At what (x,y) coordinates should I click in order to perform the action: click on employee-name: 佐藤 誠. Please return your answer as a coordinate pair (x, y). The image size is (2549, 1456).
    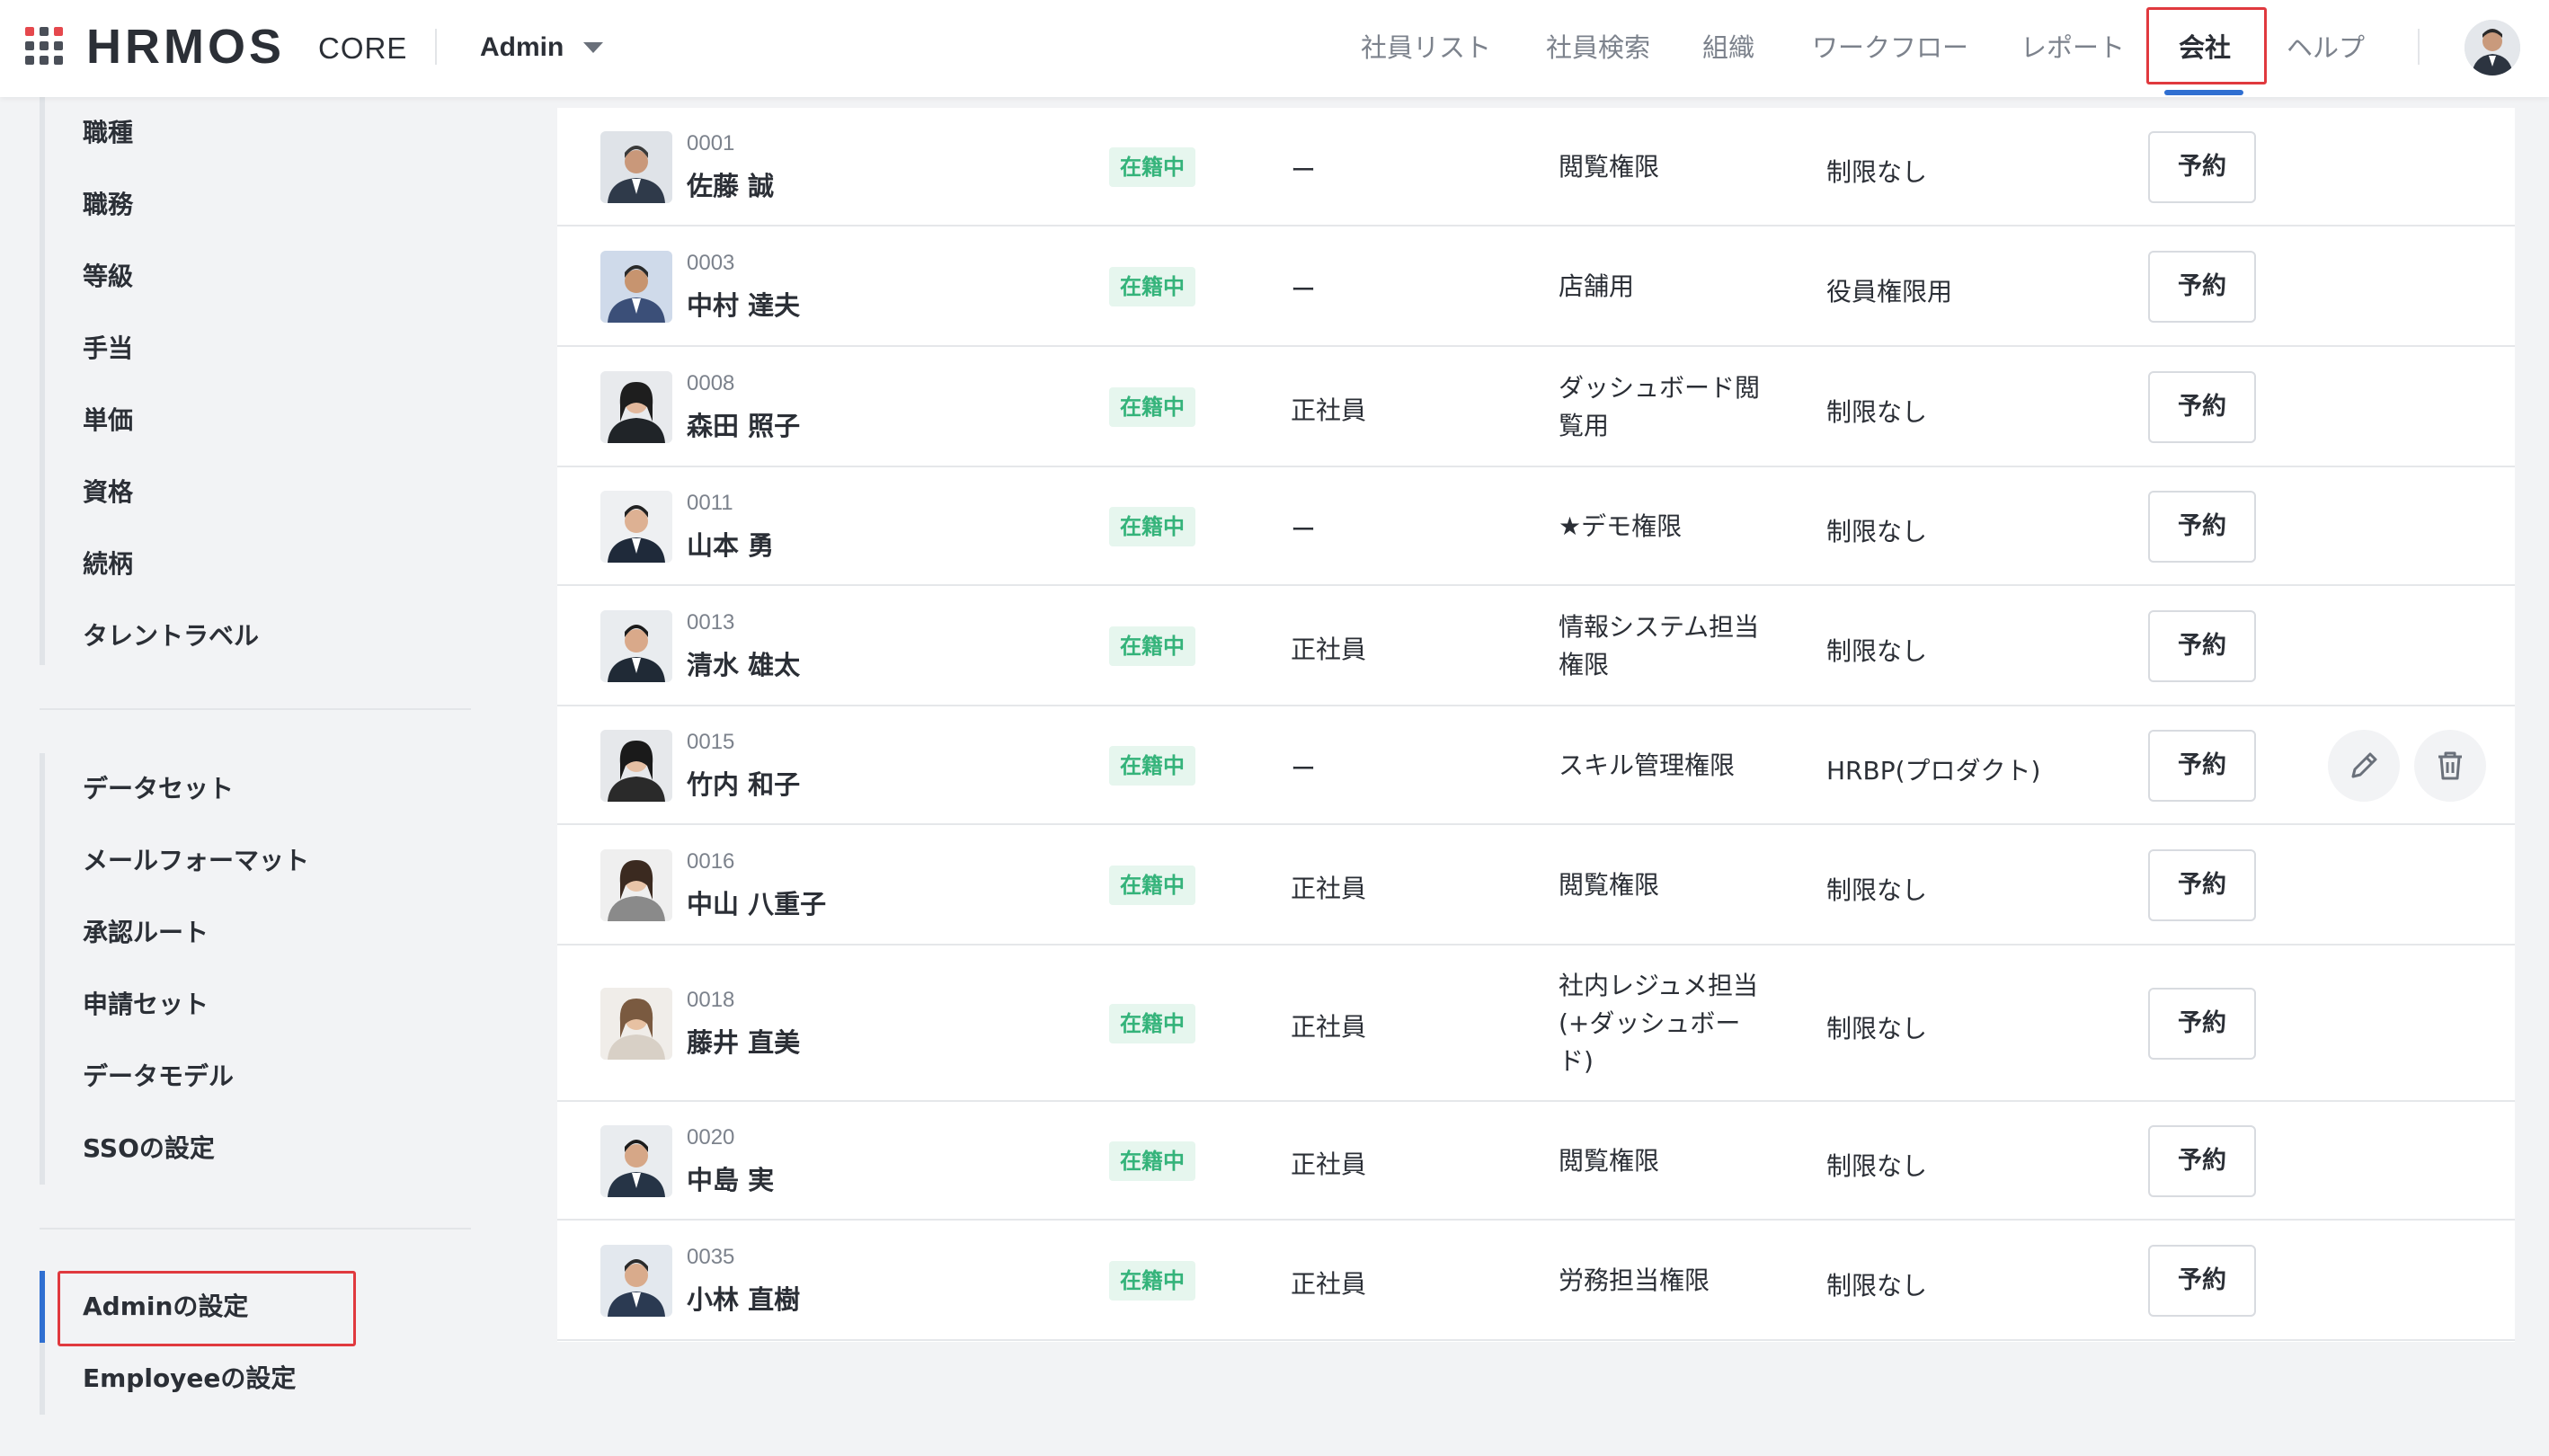
    Looking at the image, I should click on (730, 184).